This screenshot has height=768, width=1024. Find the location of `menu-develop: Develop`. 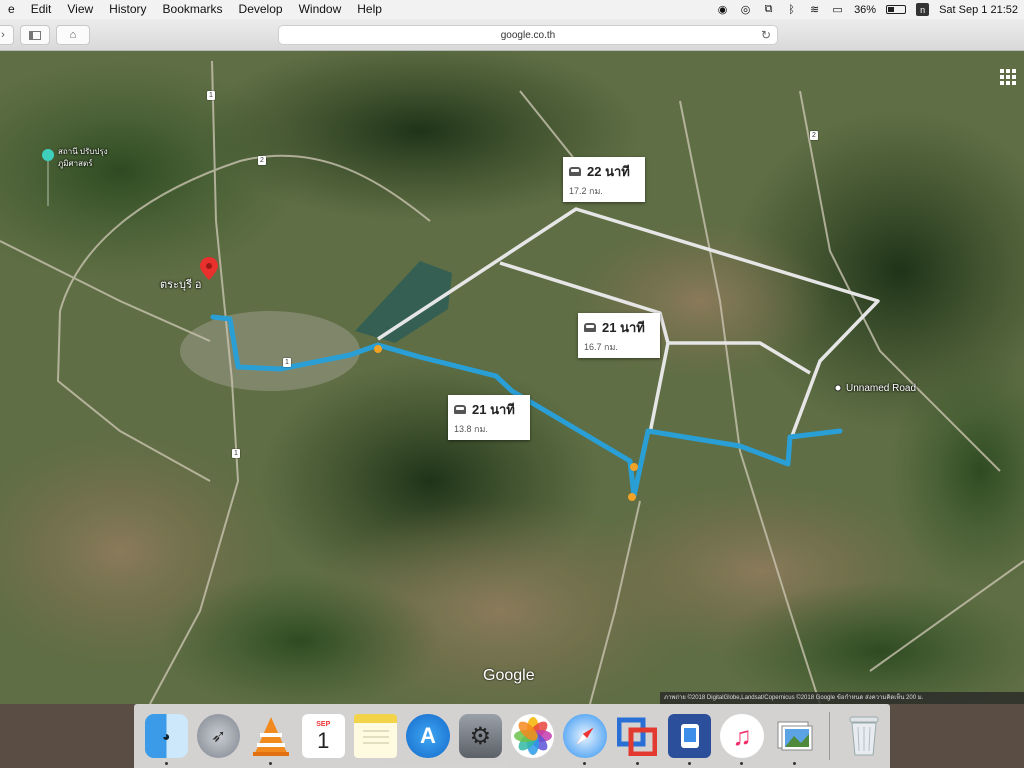

menu-develop: Develop is located at coordinates (261, 9).